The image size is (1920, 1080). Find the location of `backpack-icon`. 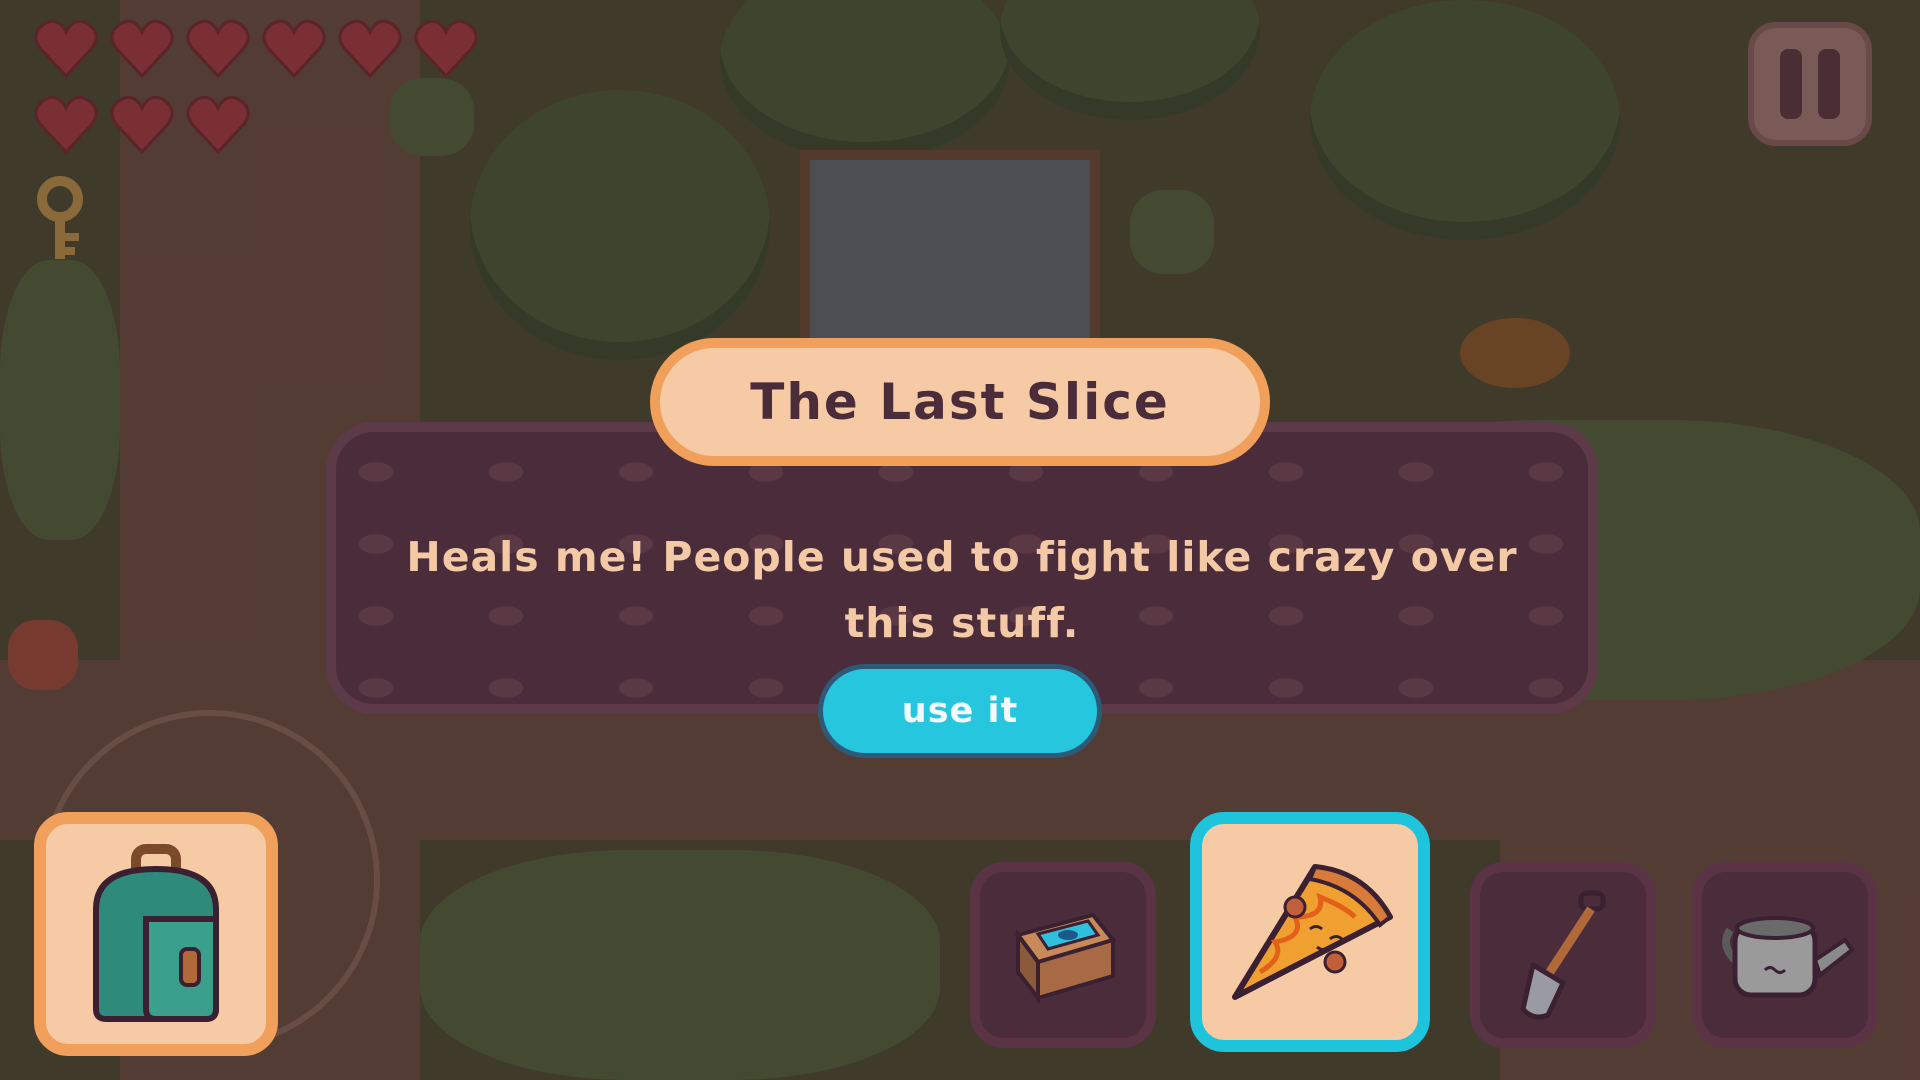

backpack-icon is located at coordinates (156, 933).